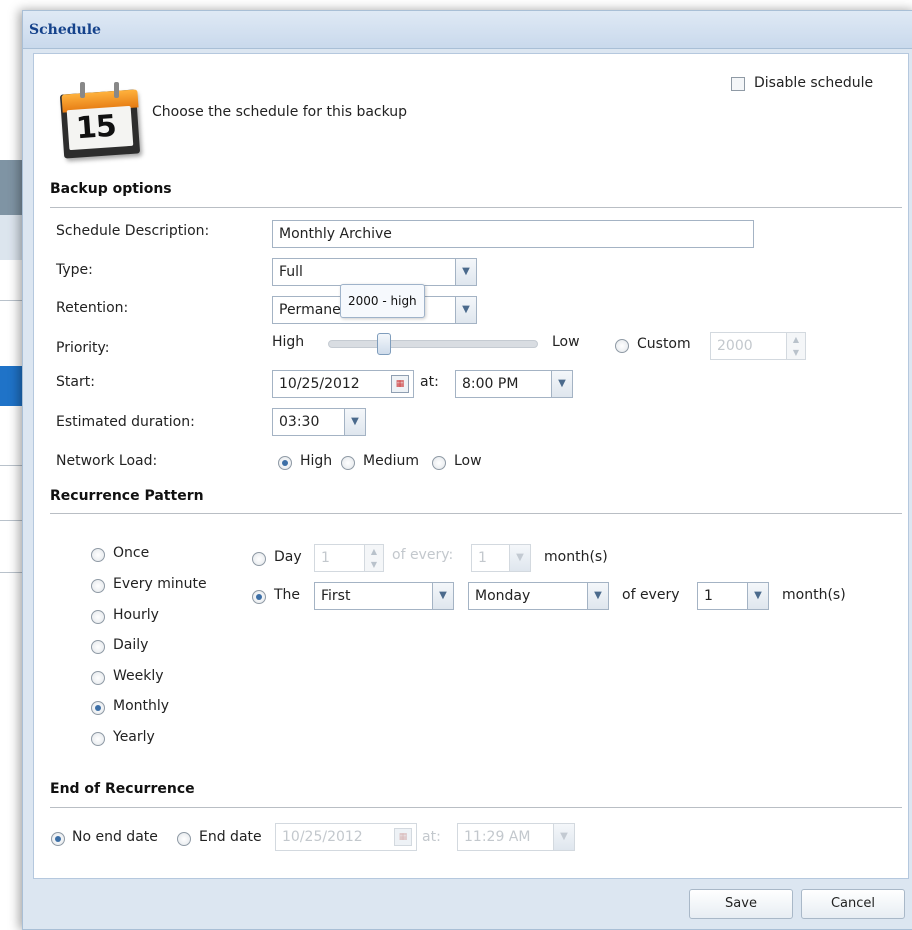 Image resolution: width=912 pixels, height=930 pixels. I want to click on end-at-label: at:, so click(431, 837).